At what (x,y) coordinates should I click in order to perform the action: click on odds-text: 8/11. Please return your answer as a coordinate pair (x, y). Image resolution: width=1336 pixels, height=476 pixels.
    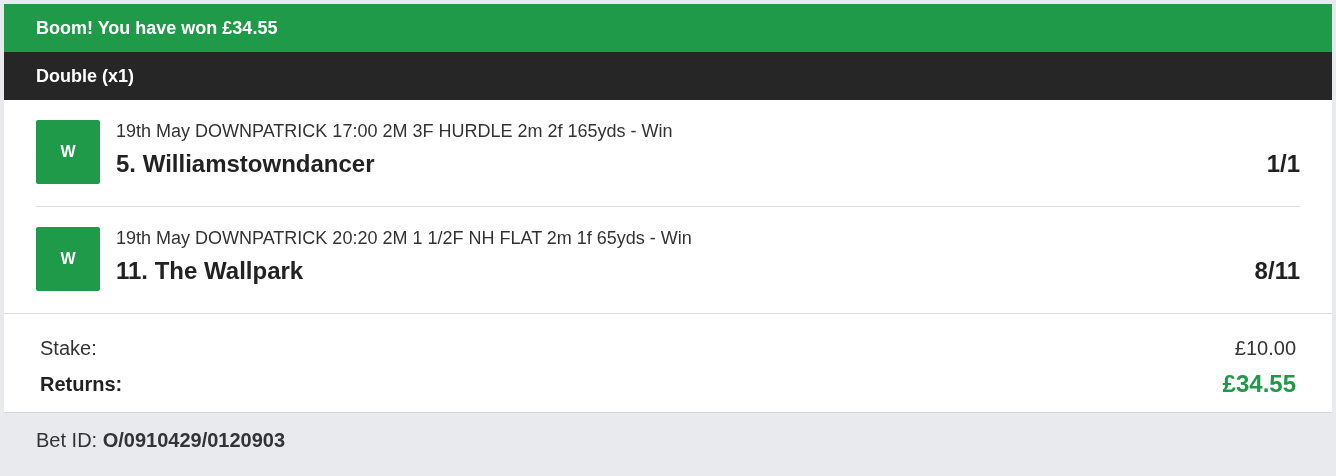
    Looking at the image, I should click on (1277, 271).